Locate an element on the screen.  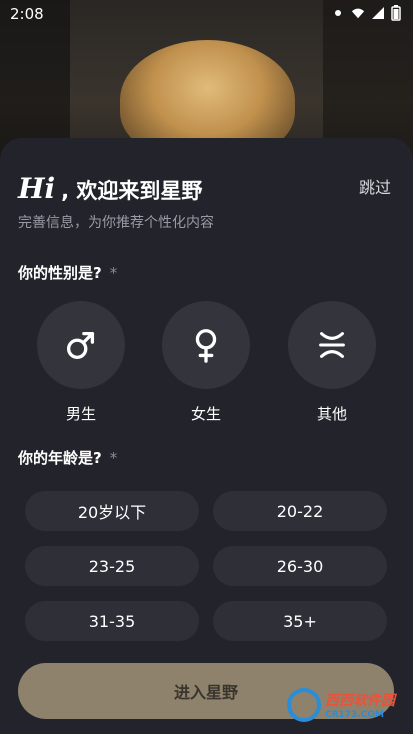
age-option: 23-25 is located at coordinates (112, 566).